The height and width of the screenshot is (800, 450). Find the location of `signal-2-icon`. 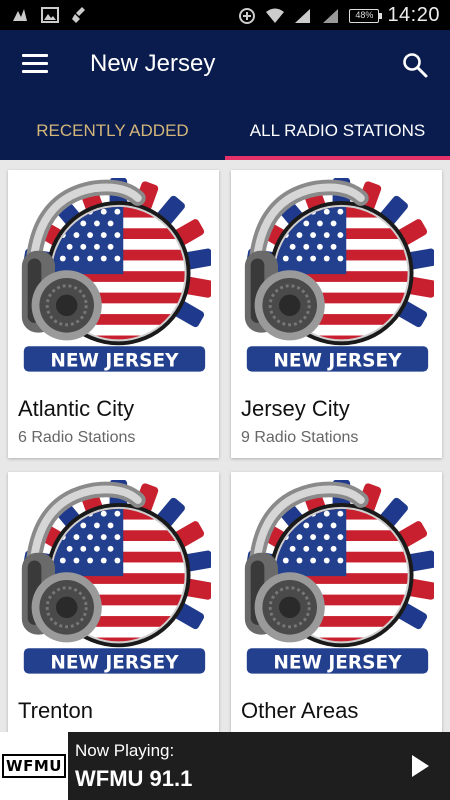

signal-2-icon is located at coordinates (331, 15).